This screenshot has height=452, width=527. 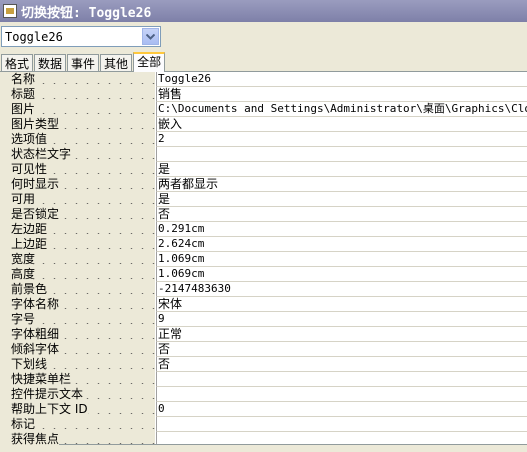 I want to click on property-row: 倾斜字体 否, so click(x=263, y=349).